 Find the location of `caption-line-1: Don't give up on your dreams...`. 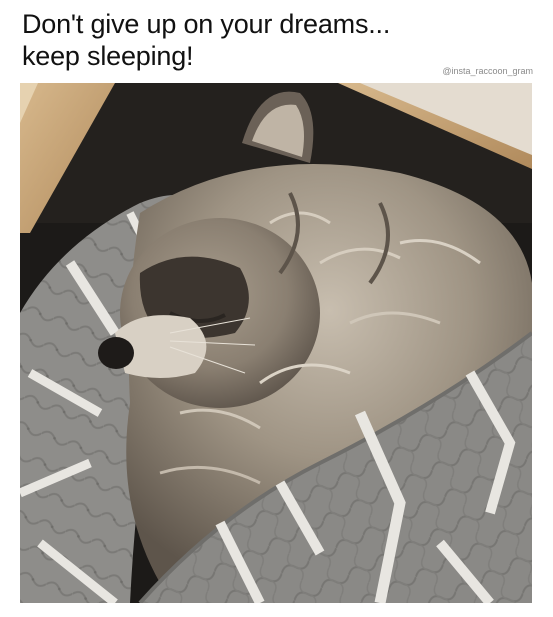

caption-line-1: Don't give up on your dreams... is located at coordinates (206, 24).